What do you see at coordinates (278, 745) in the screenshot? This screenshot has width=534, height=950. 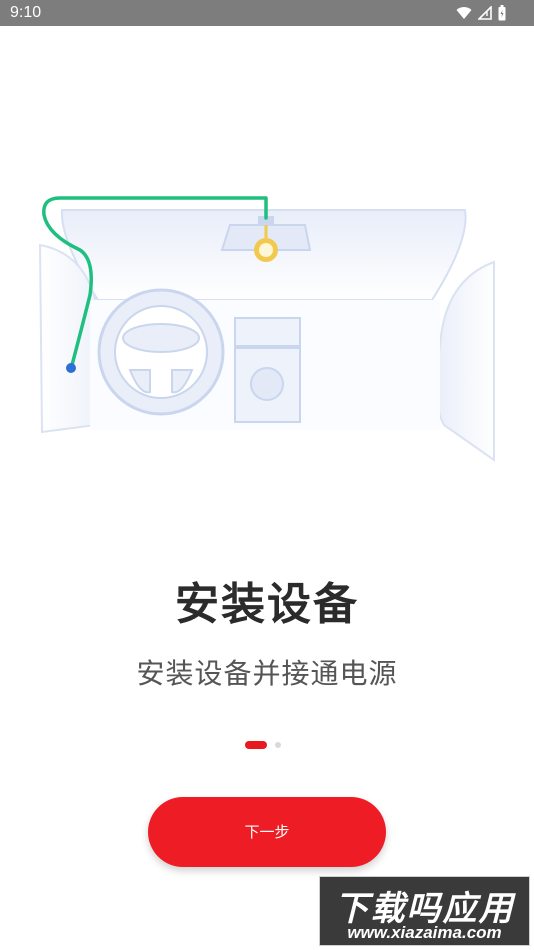 I see `page-dot-inactive` at bounding box center [278, 745].